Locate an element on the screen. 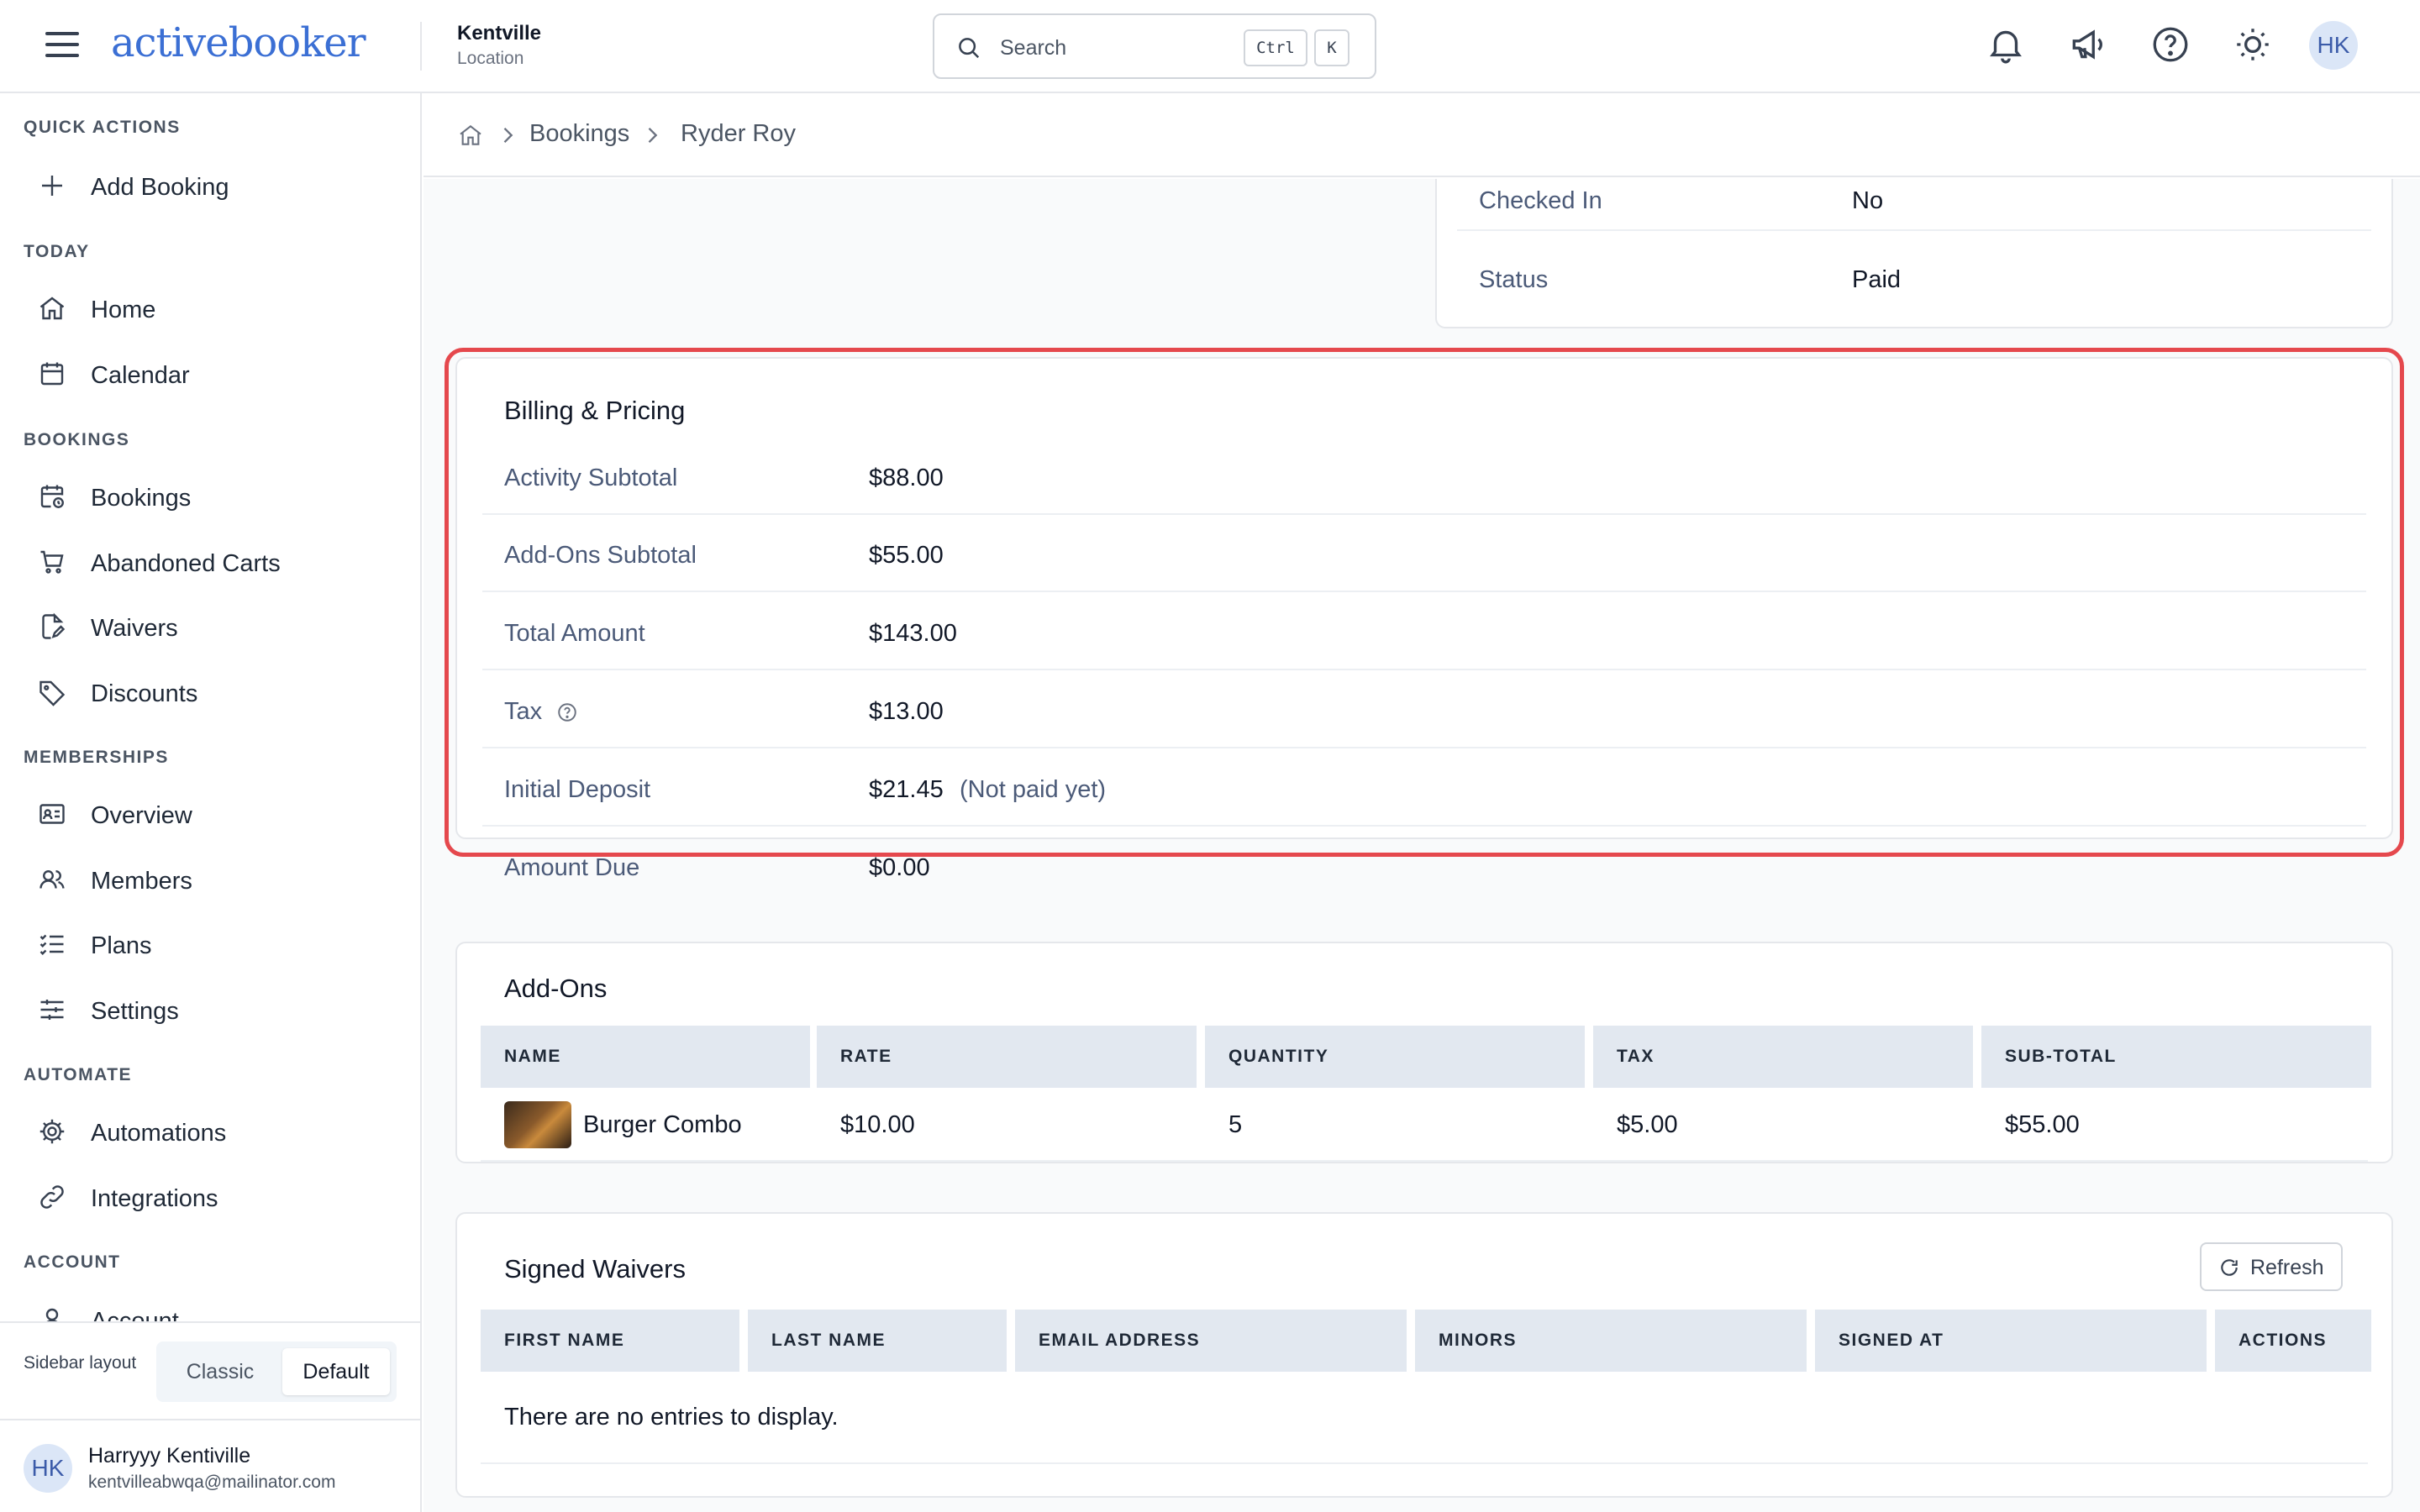 The image size is (2420, 1512). addon-rate: $10.00 is located at coordinates (877, 1124).